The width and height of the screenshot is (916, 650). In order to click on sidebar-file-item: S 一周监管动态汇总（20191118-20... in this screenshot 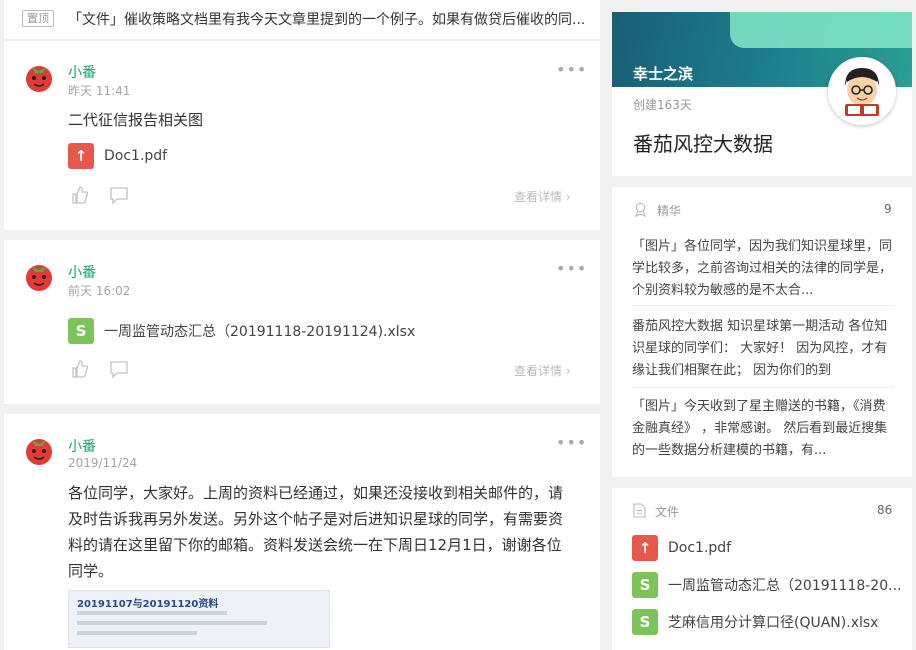, I will do `click(766, 585)`.